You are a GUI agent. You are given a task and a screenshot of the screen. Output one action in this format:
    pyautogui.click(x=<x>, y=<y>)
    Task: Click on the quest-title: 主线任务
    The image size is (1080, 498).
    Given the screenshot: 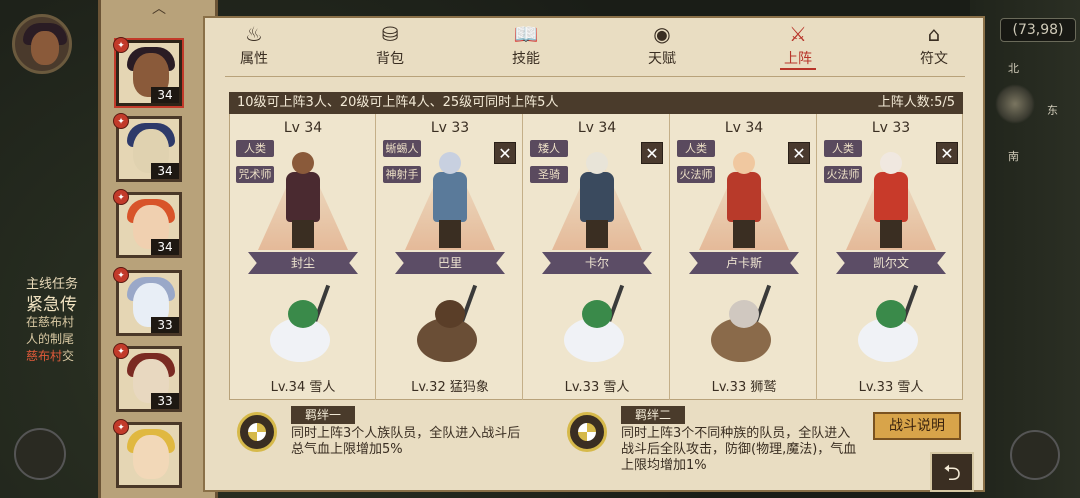 What is the action you would take?
    pyautogui.click(x=52, y=284)
    